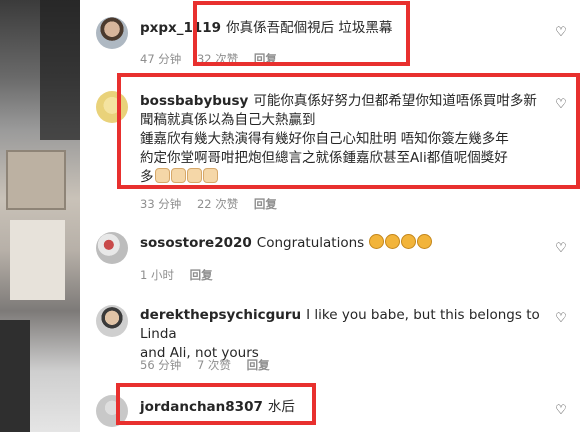 The height and width of the screenshot is (432, 582). Describe the element at coordinates (309, 28) in the screenshot. I see `comment-text: 你真係吾配個視后 垃圾黑幕` at that location.